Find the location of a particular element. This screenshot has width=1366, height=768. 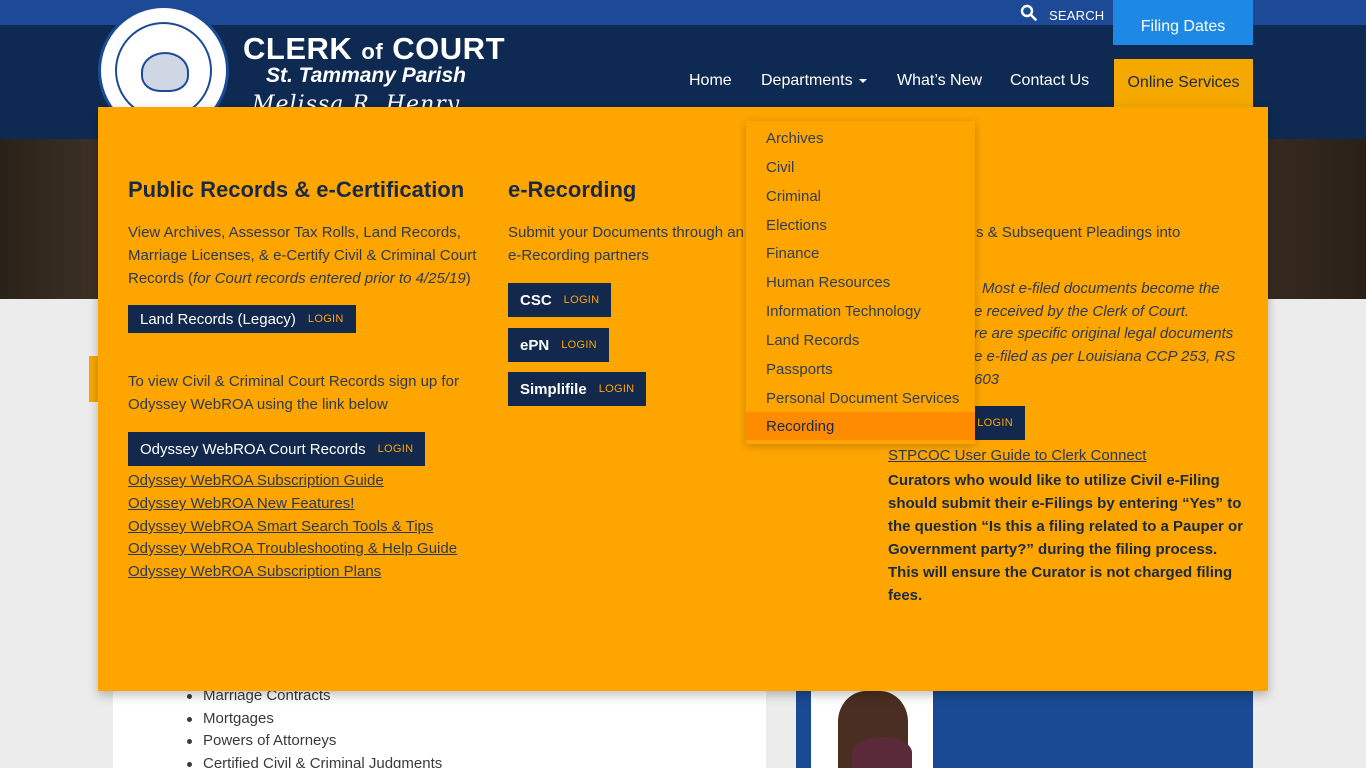

land-records-label: Land Records (Legacy) is located at coordinates (218, 319).